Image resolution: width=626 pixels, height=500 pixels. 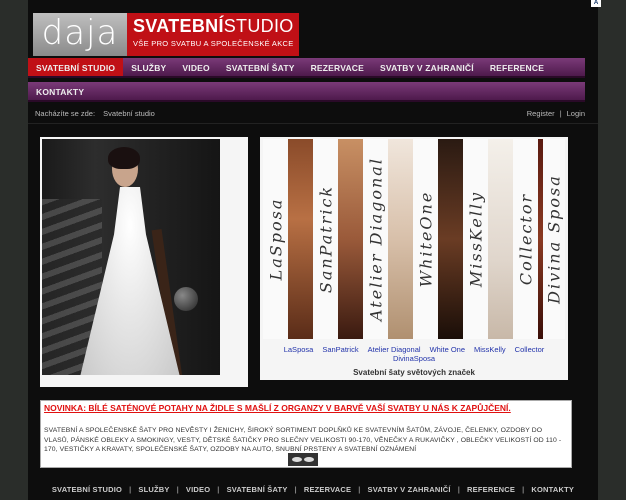 What do you see at coordinates (65, 113) in the screenshot?
I see `breadcrumb-label: Nacházíte se zde:` at bounding box center [65, 113].